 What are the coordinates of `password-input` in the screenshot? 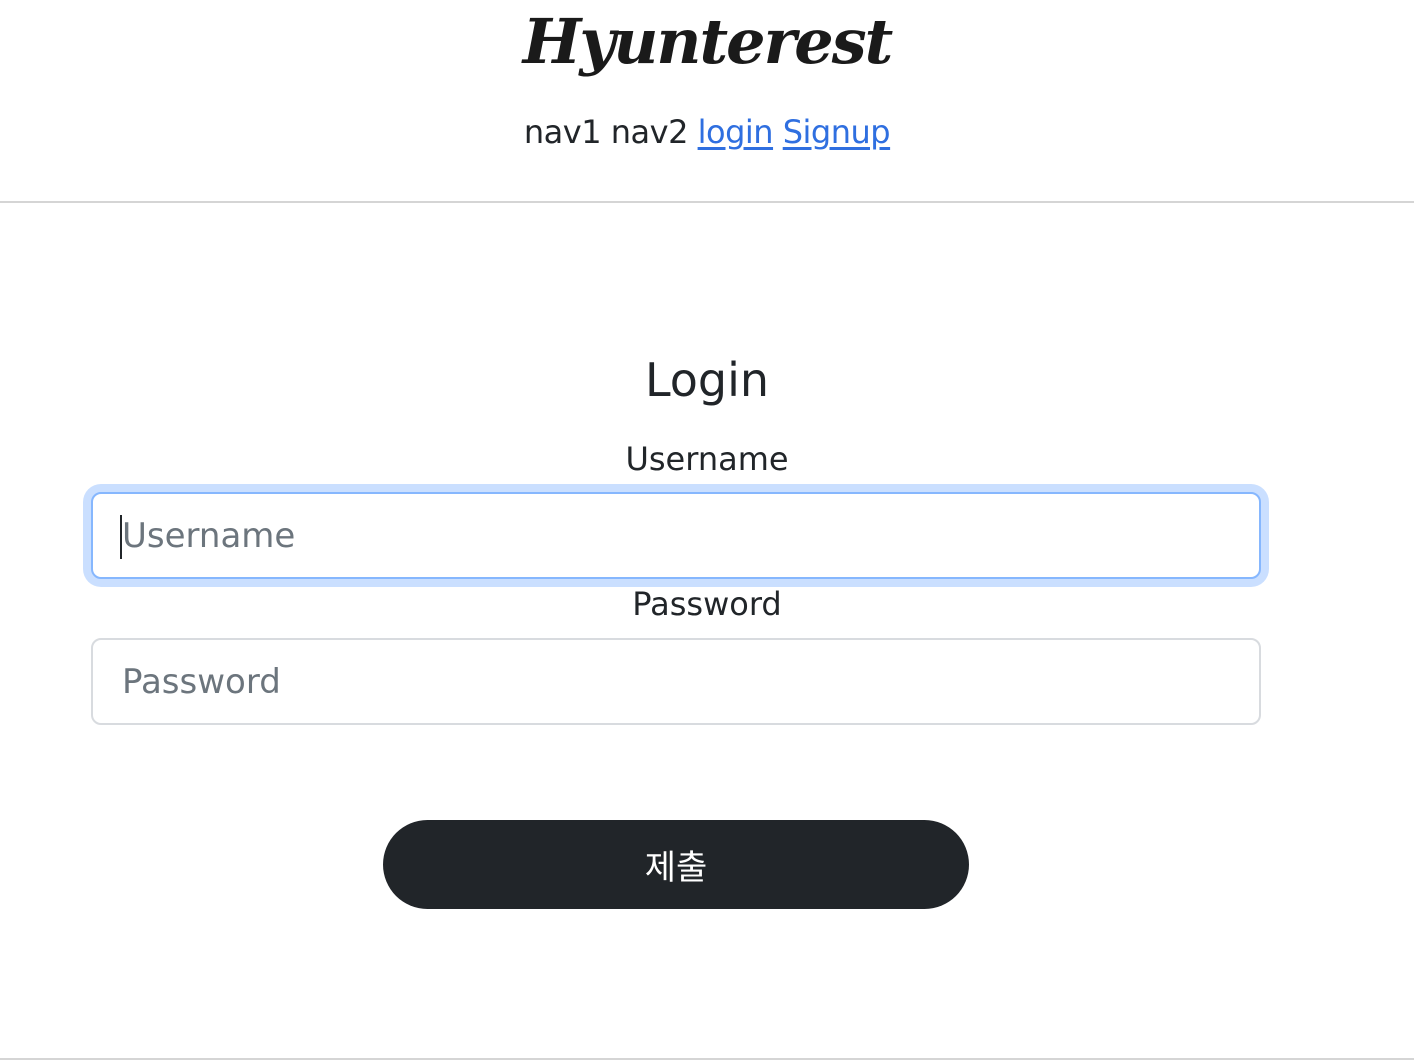 It's located at (676, 681).